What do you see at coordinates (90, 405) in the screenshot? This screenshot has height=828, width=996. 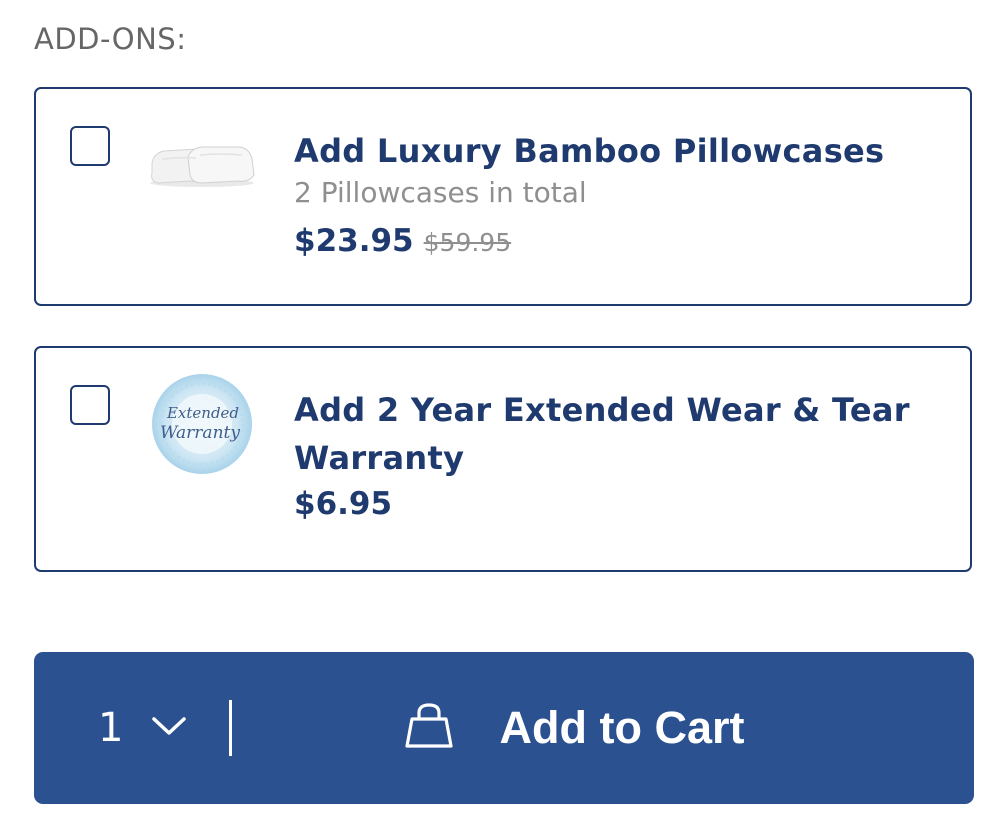 I see `addon-checkbox-warranty` at bounding box center [90, 405].